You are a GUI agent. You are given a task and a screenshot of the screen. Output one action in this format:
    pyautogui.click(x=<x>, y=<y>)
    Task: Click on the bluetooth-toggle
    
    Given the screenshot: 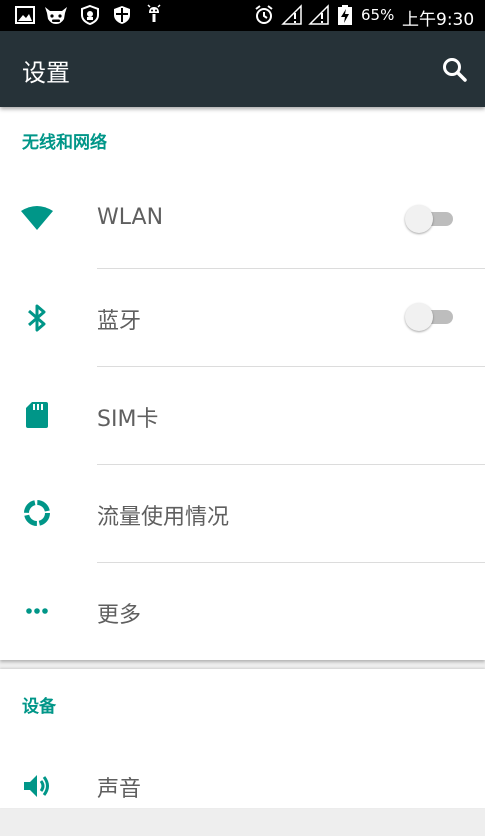 What is the action you would take?
    pyautogui.click(x=430, y=317)
    